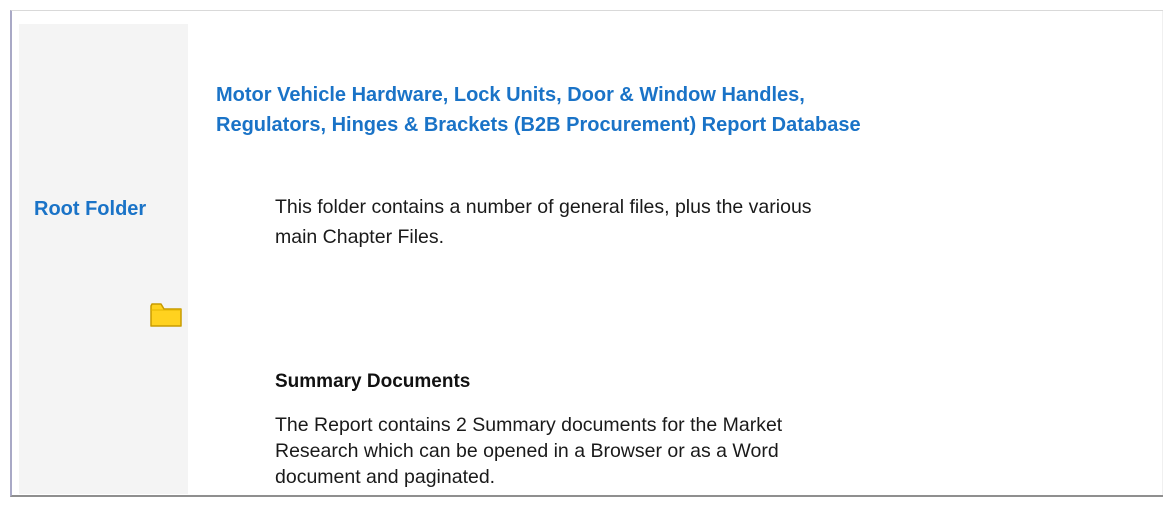 The image size is (1165, 509). I want to click on root-folder-label: Root Folder, so click(90, 209).